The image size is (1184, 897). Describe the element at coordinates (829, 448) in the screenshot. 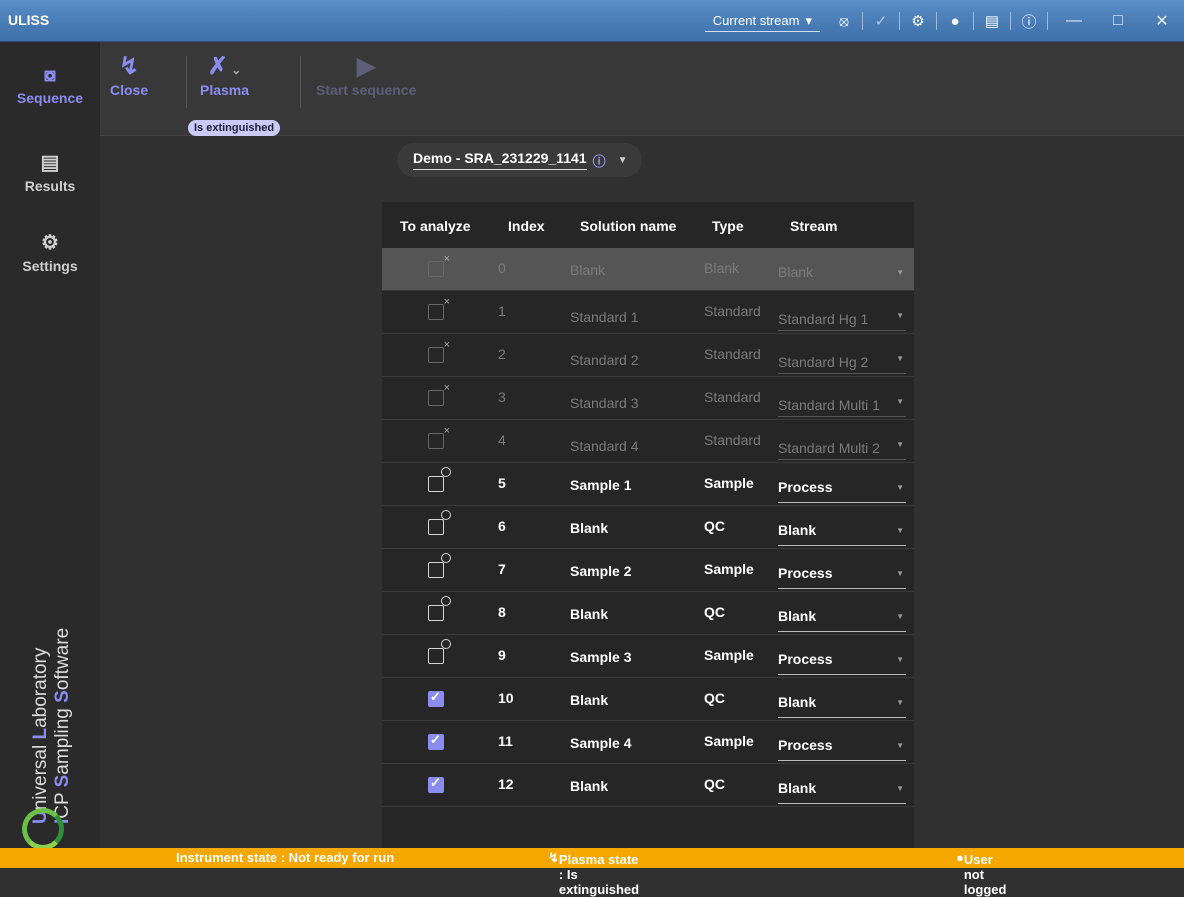

I see `stream-value: Standard Multi 2` at that location.